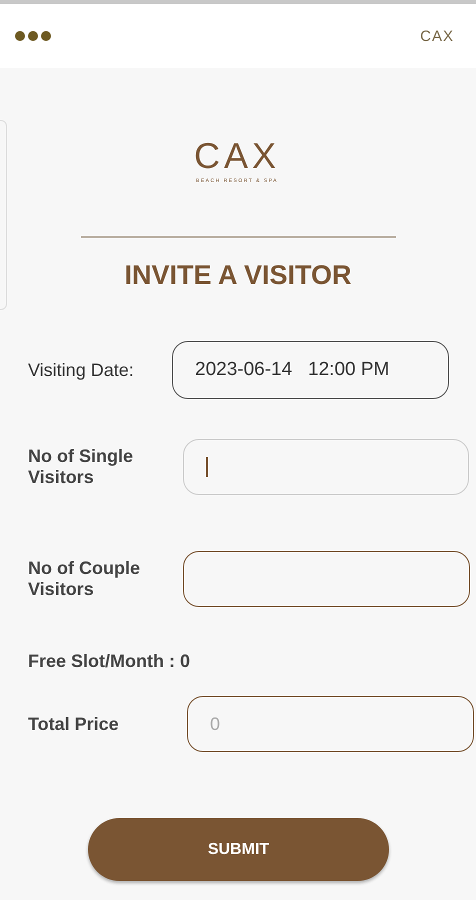 Image resolution: width=476 pixels, height=900 pixels. What do you see at coordinates (84, 579) in the screenshot?
I see `field-label: No of Couple Visitors` at bounding box center [84, 579].